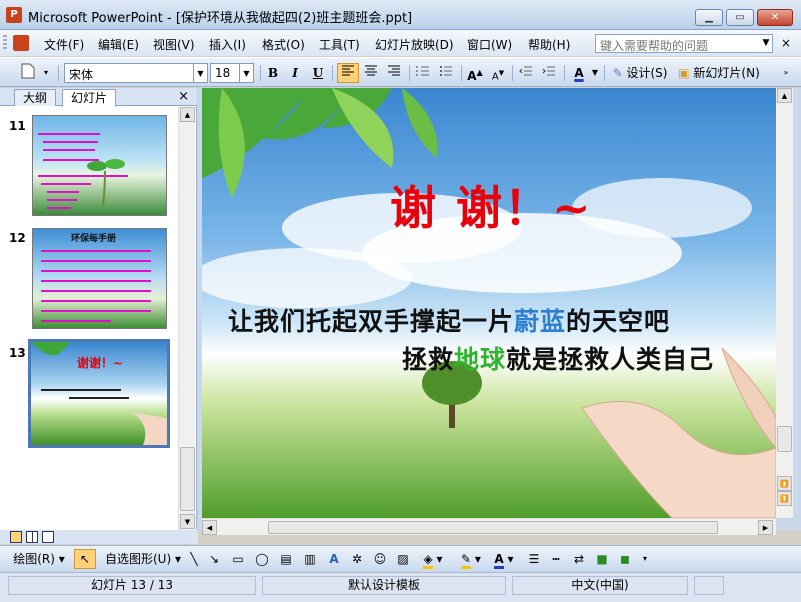 This screenshot has width=801, height=602. I want to click on menu-insert: 插入(I), so click(227, 44).